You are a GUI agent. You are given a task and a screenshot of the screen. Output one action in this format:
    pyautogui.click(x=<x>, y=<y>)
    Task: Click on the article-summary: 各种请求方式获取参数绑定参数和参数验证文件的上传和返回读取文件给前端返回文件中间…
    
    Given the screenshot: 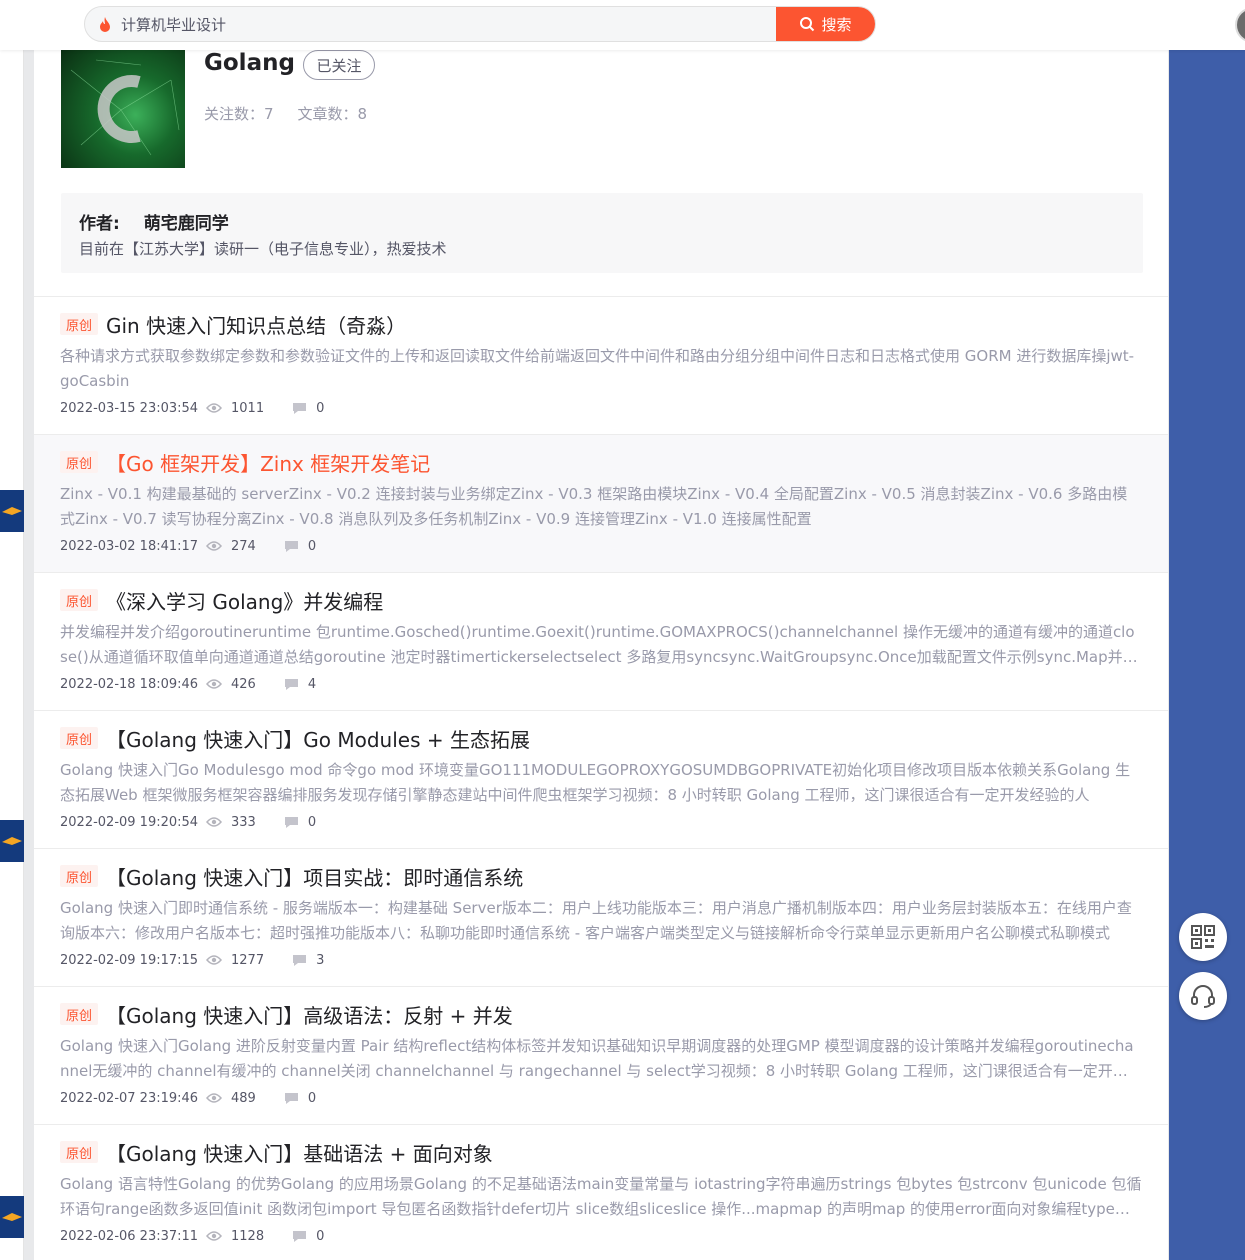 What is the action you would take?
    pyautogui.click(x=597, y=368)
    